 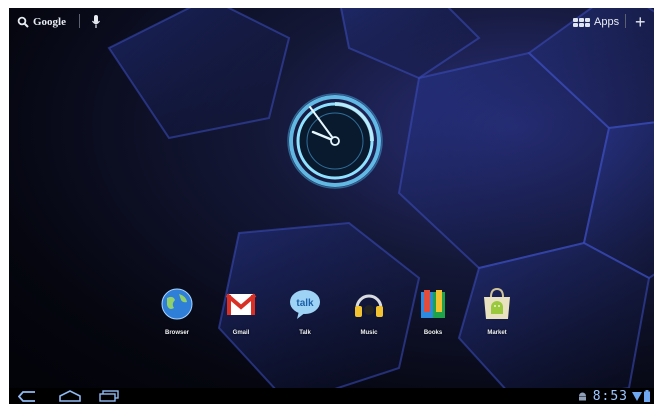 I want to click on search-icon, so click(x=23, y=22).